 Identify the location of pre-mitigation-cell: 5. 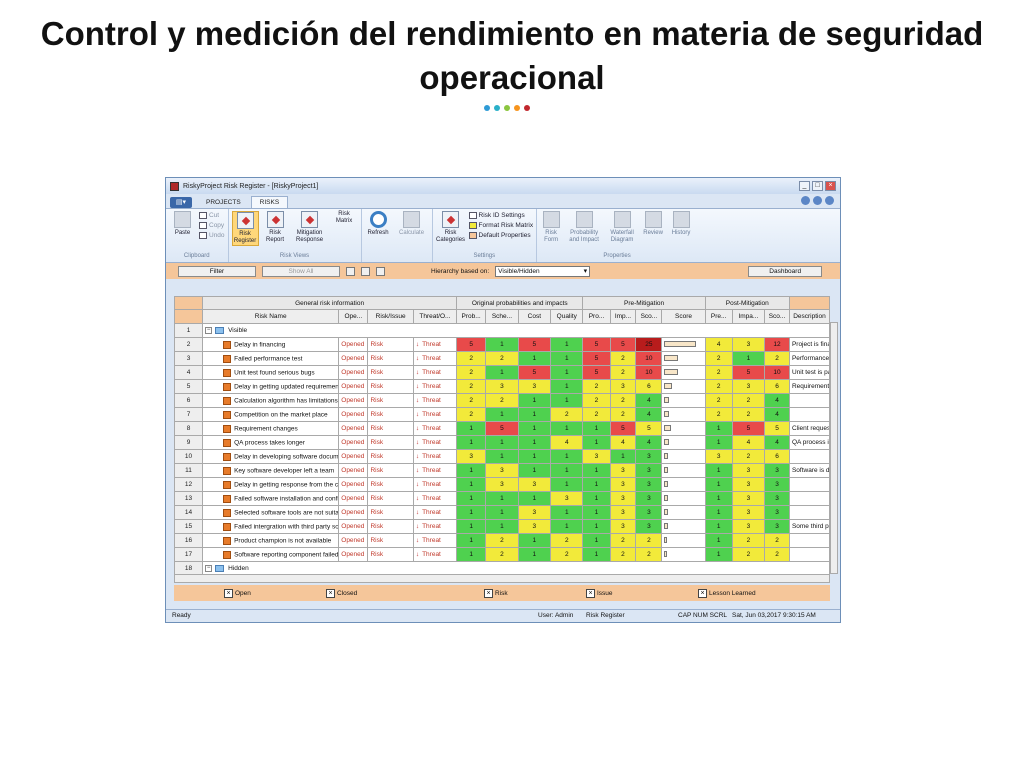
(596, 372).